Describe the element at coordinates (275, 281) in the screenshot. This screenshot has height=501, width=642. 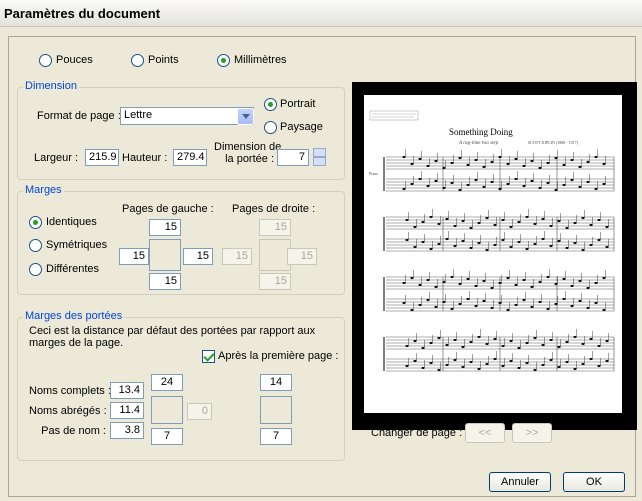
I see `right-pages-bottom-input: 15` at that location.